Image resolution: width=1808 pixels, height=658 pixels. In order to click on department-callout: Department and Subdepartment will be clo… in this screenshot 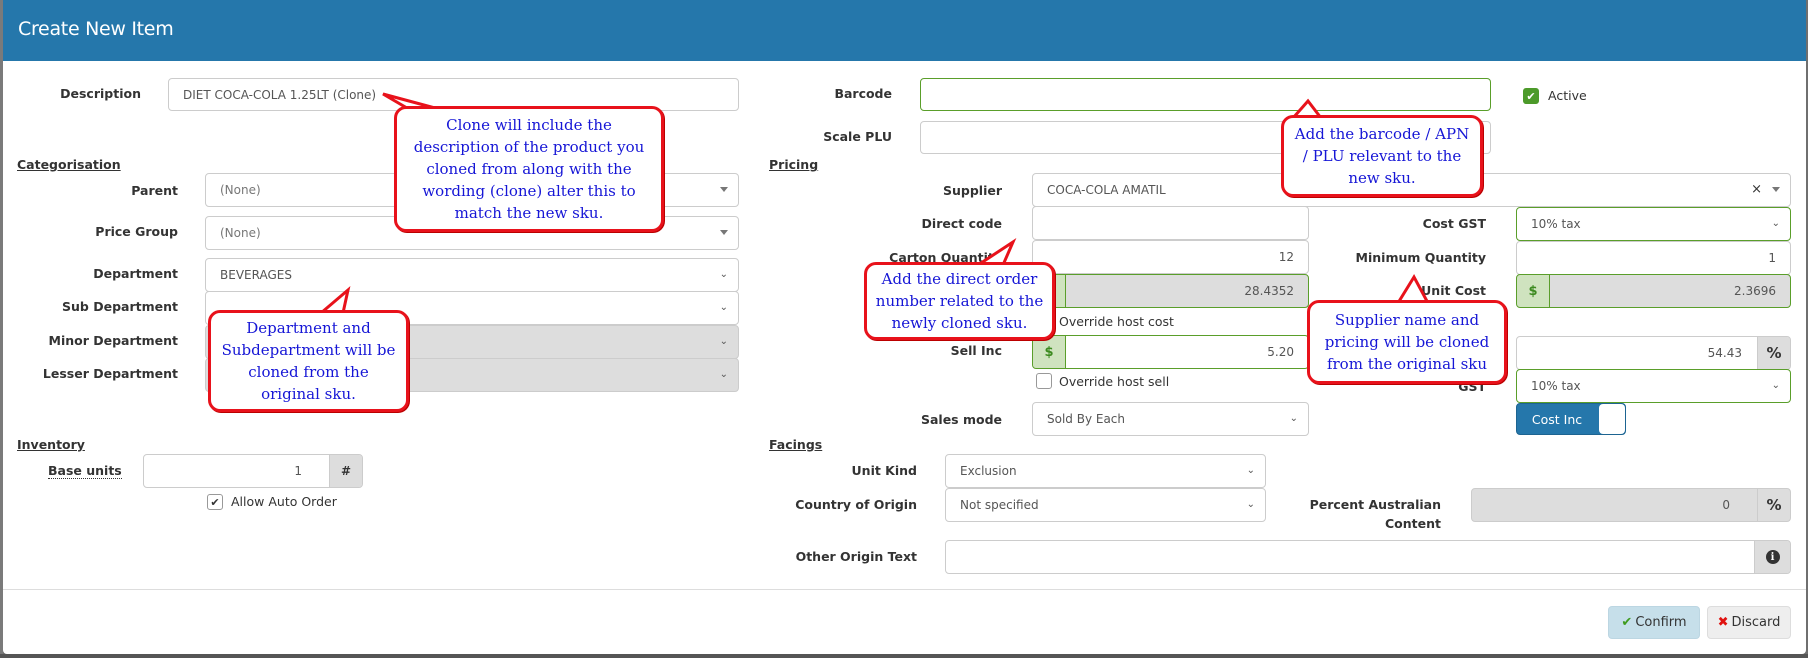, I will do `click(308, 361)`.